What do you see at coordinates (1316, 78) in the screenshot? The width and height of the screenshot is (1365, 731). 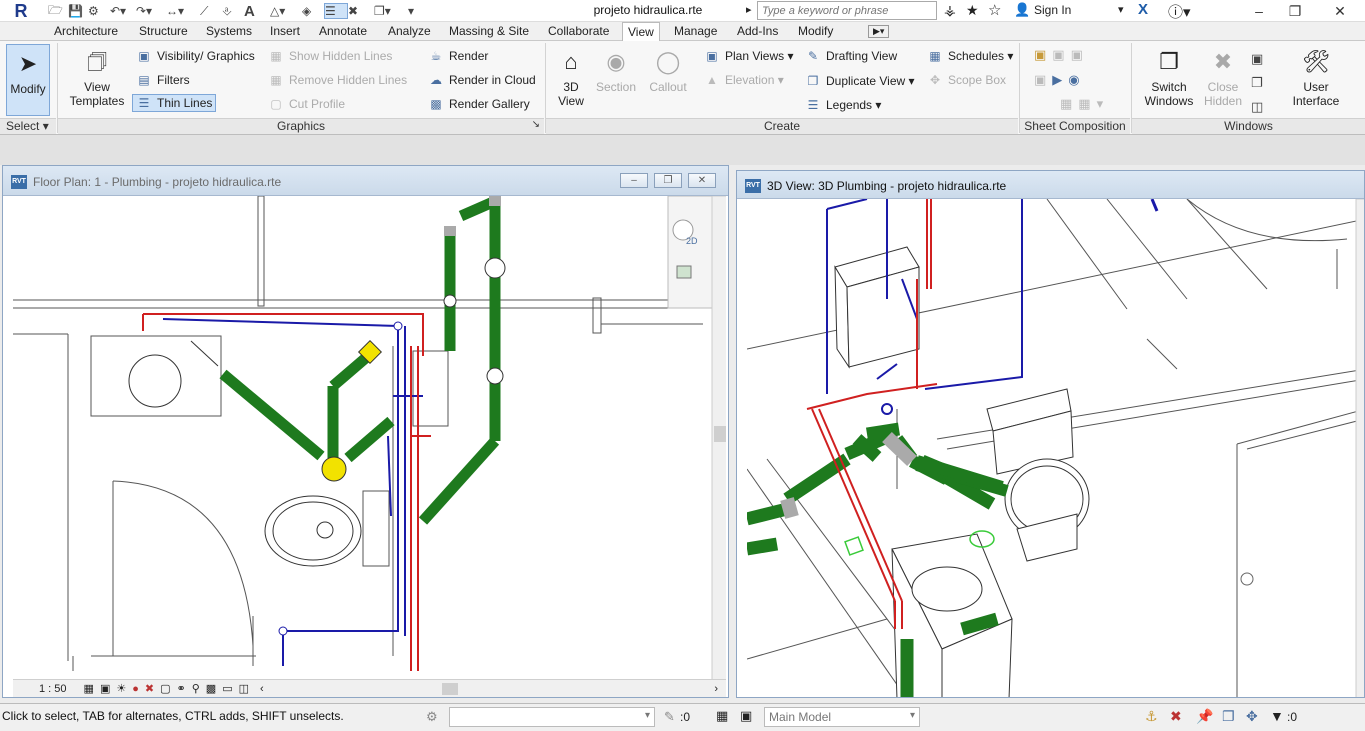 I see `user-interface-button: 🛠 User Interface` at bounding box center [1316, 78].